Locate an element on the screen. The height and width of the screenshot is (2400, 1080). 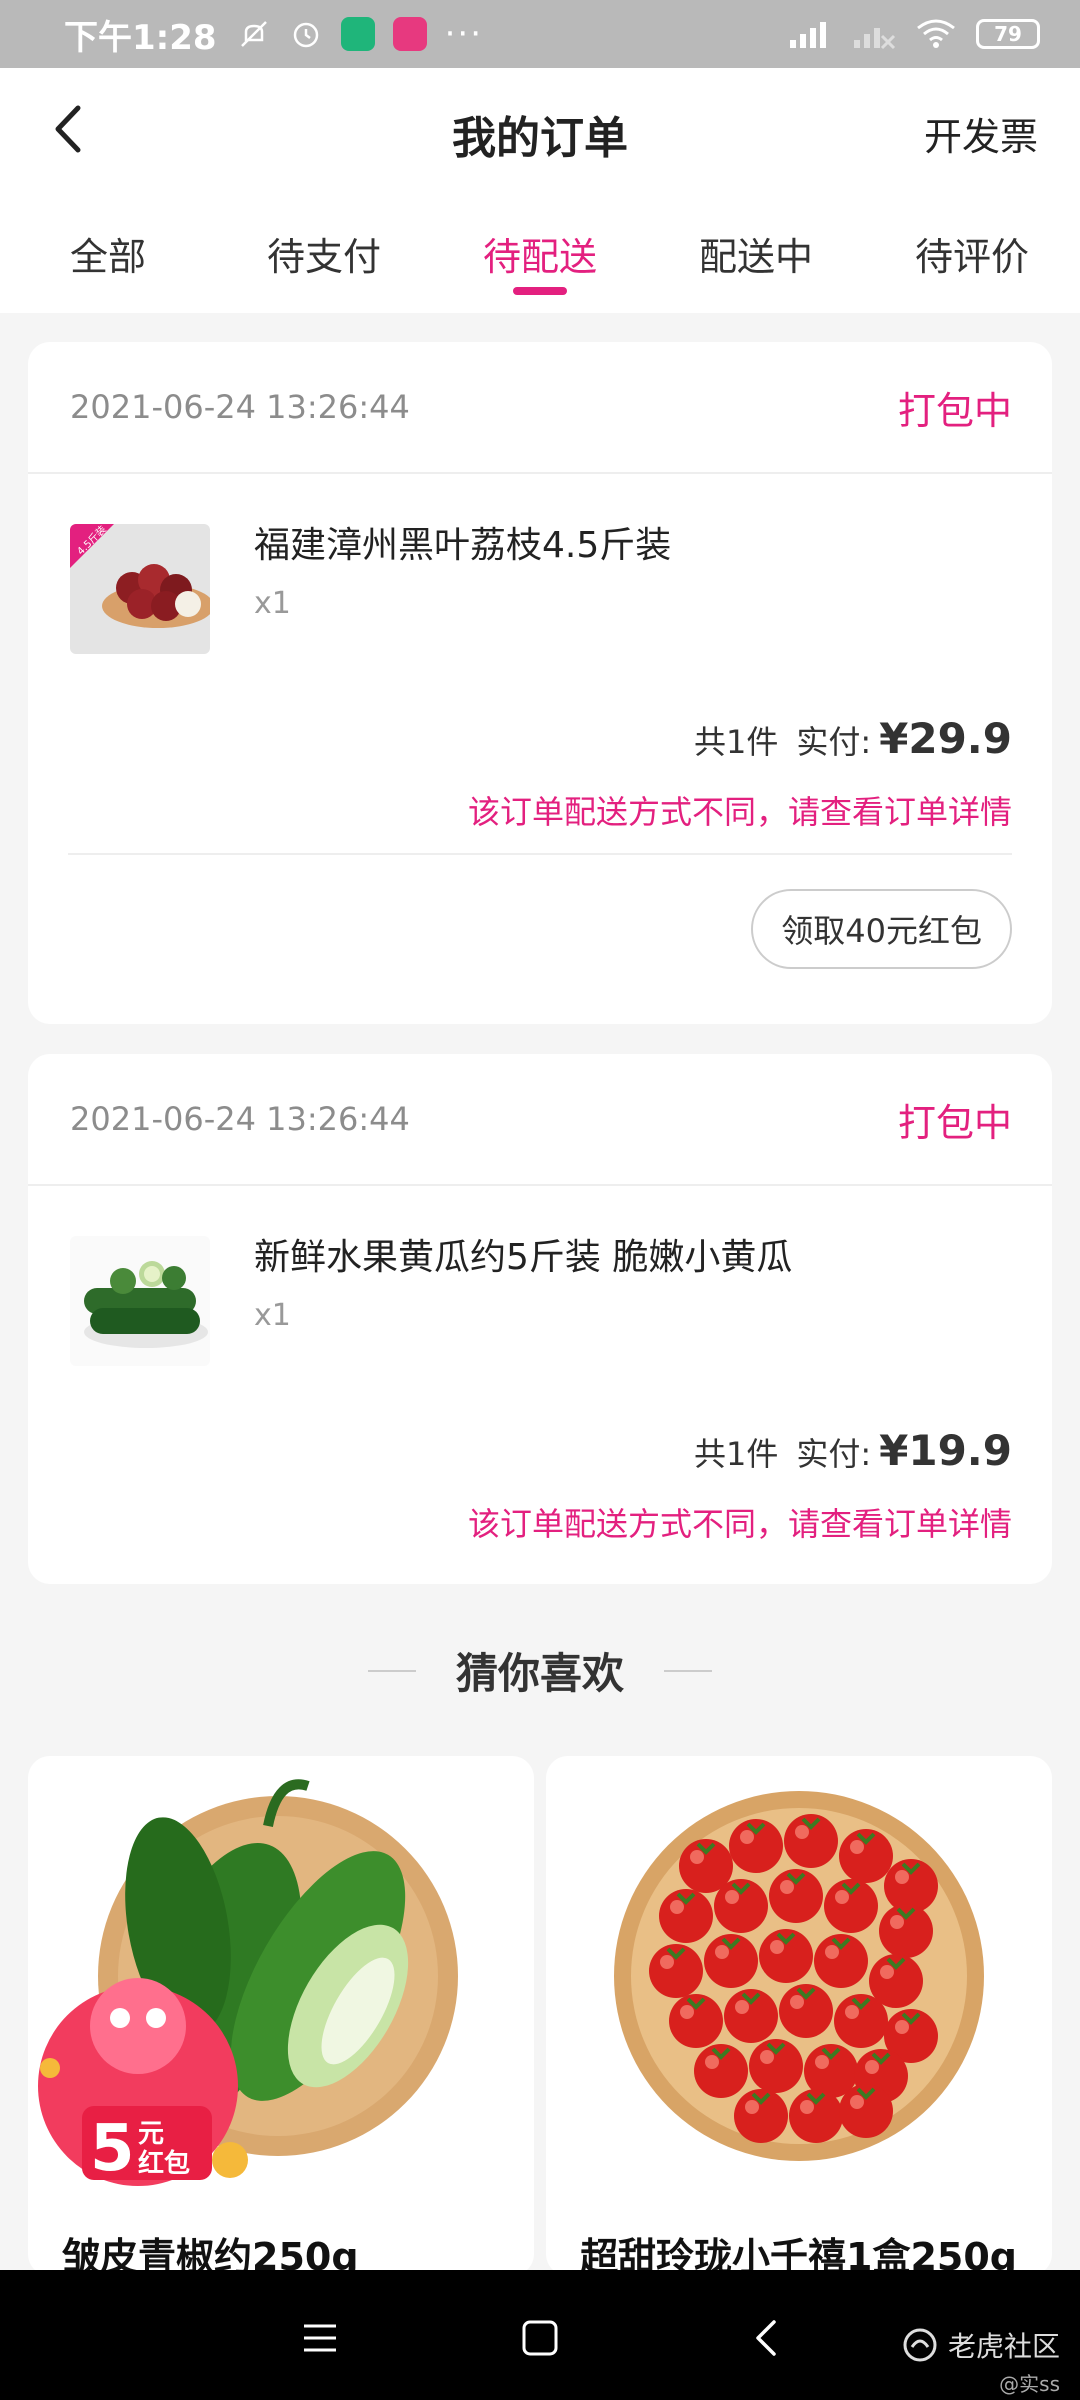
tab-all: 全部 is located at coordinates (108, 253).